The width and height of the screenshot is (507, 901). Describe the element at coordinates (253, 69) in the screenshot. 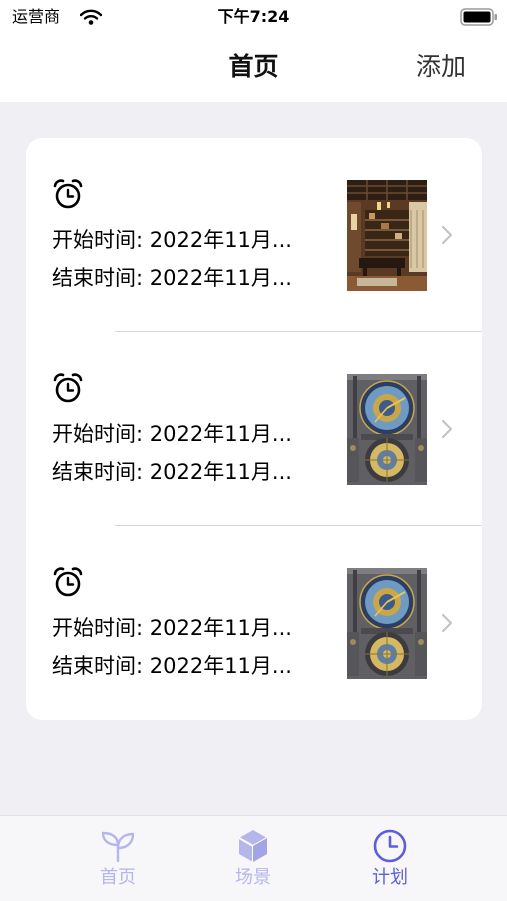

I see `navigation-bar: 首页 添加` at that location.